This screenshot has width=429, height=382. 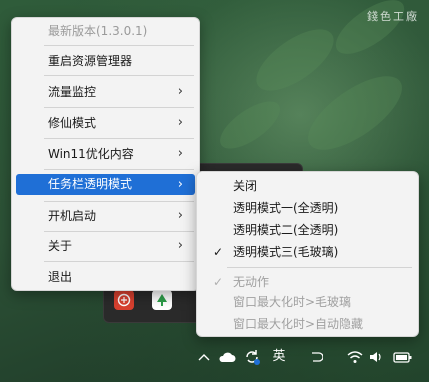 What do you see at coordinates (251, 282) in the screenshot?
I see `submenu-item-label: 无动作` at bounding box center [251, 282].